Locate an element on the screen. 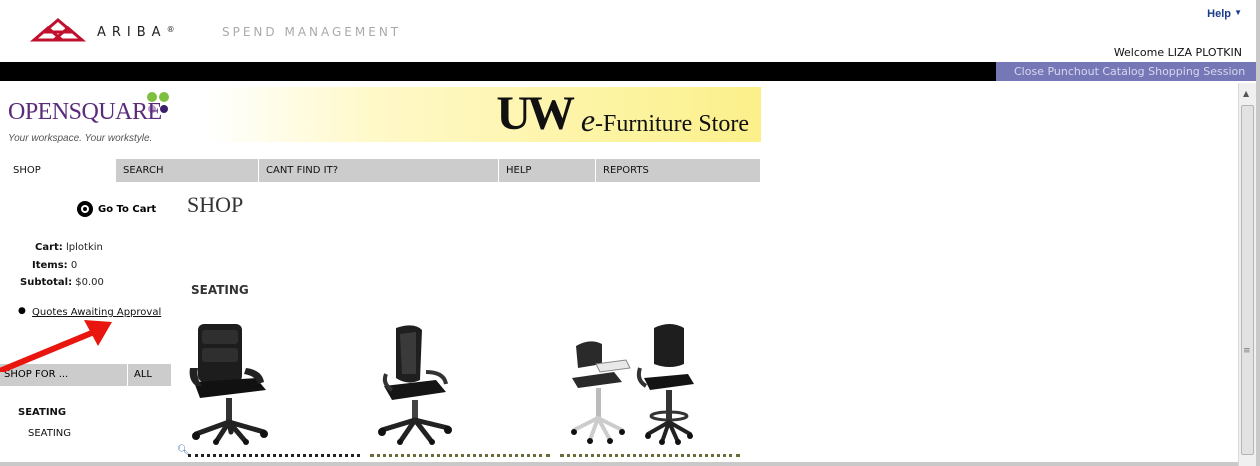  cart-owner: Cart: lplotkin is located at coordinates (69, 247).